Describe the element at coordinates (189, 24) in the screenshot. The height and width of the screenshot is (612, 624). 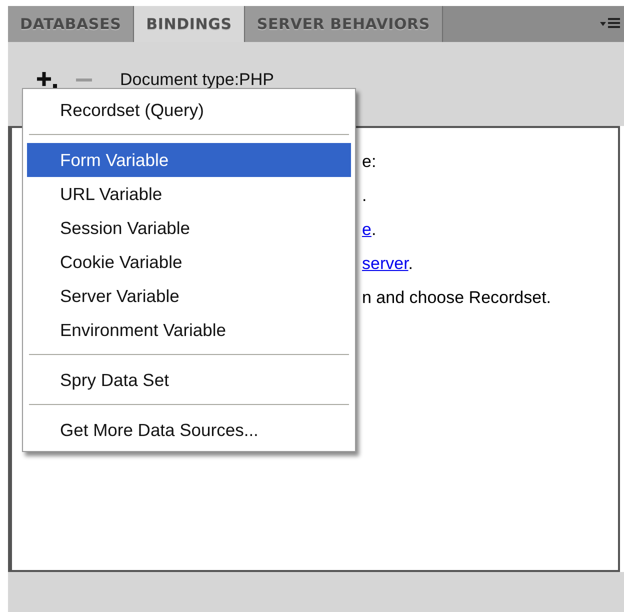
I see `panel-tab: BINDINGS` at that location.